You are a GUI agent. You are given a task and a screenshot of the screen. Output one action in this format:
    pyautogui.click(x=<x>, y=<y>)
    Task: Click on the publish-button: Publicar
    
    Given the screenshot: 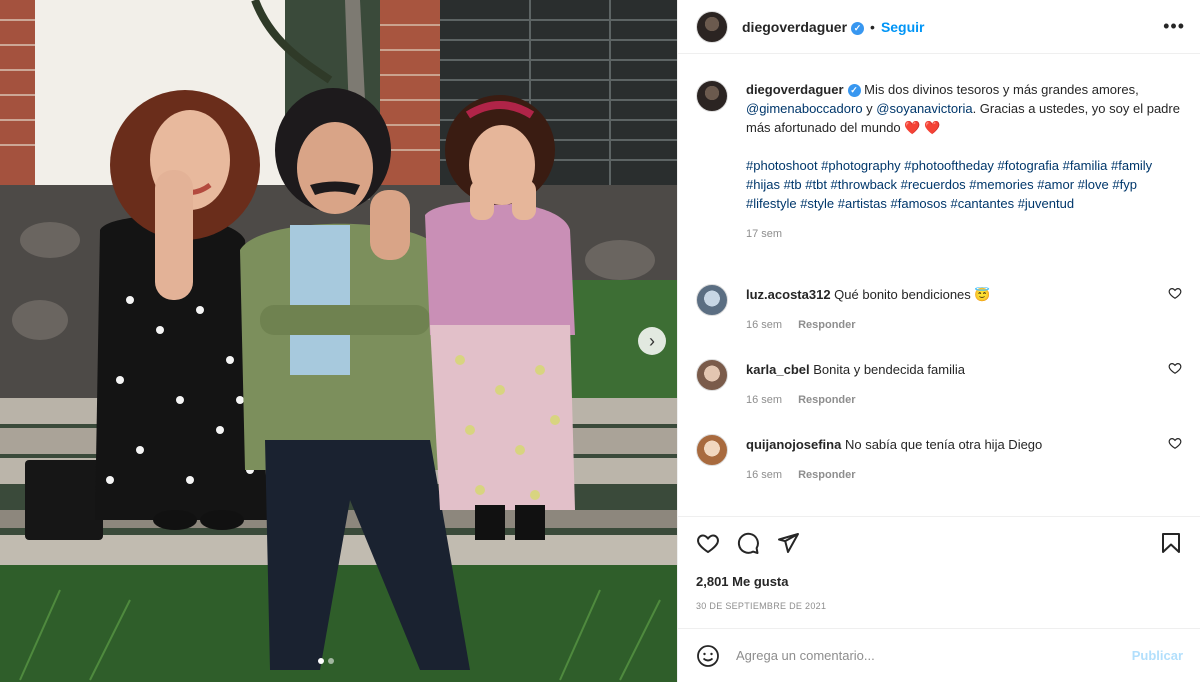 What is the action you would take?
    pyautogui.click(x=1157, y=655)
    